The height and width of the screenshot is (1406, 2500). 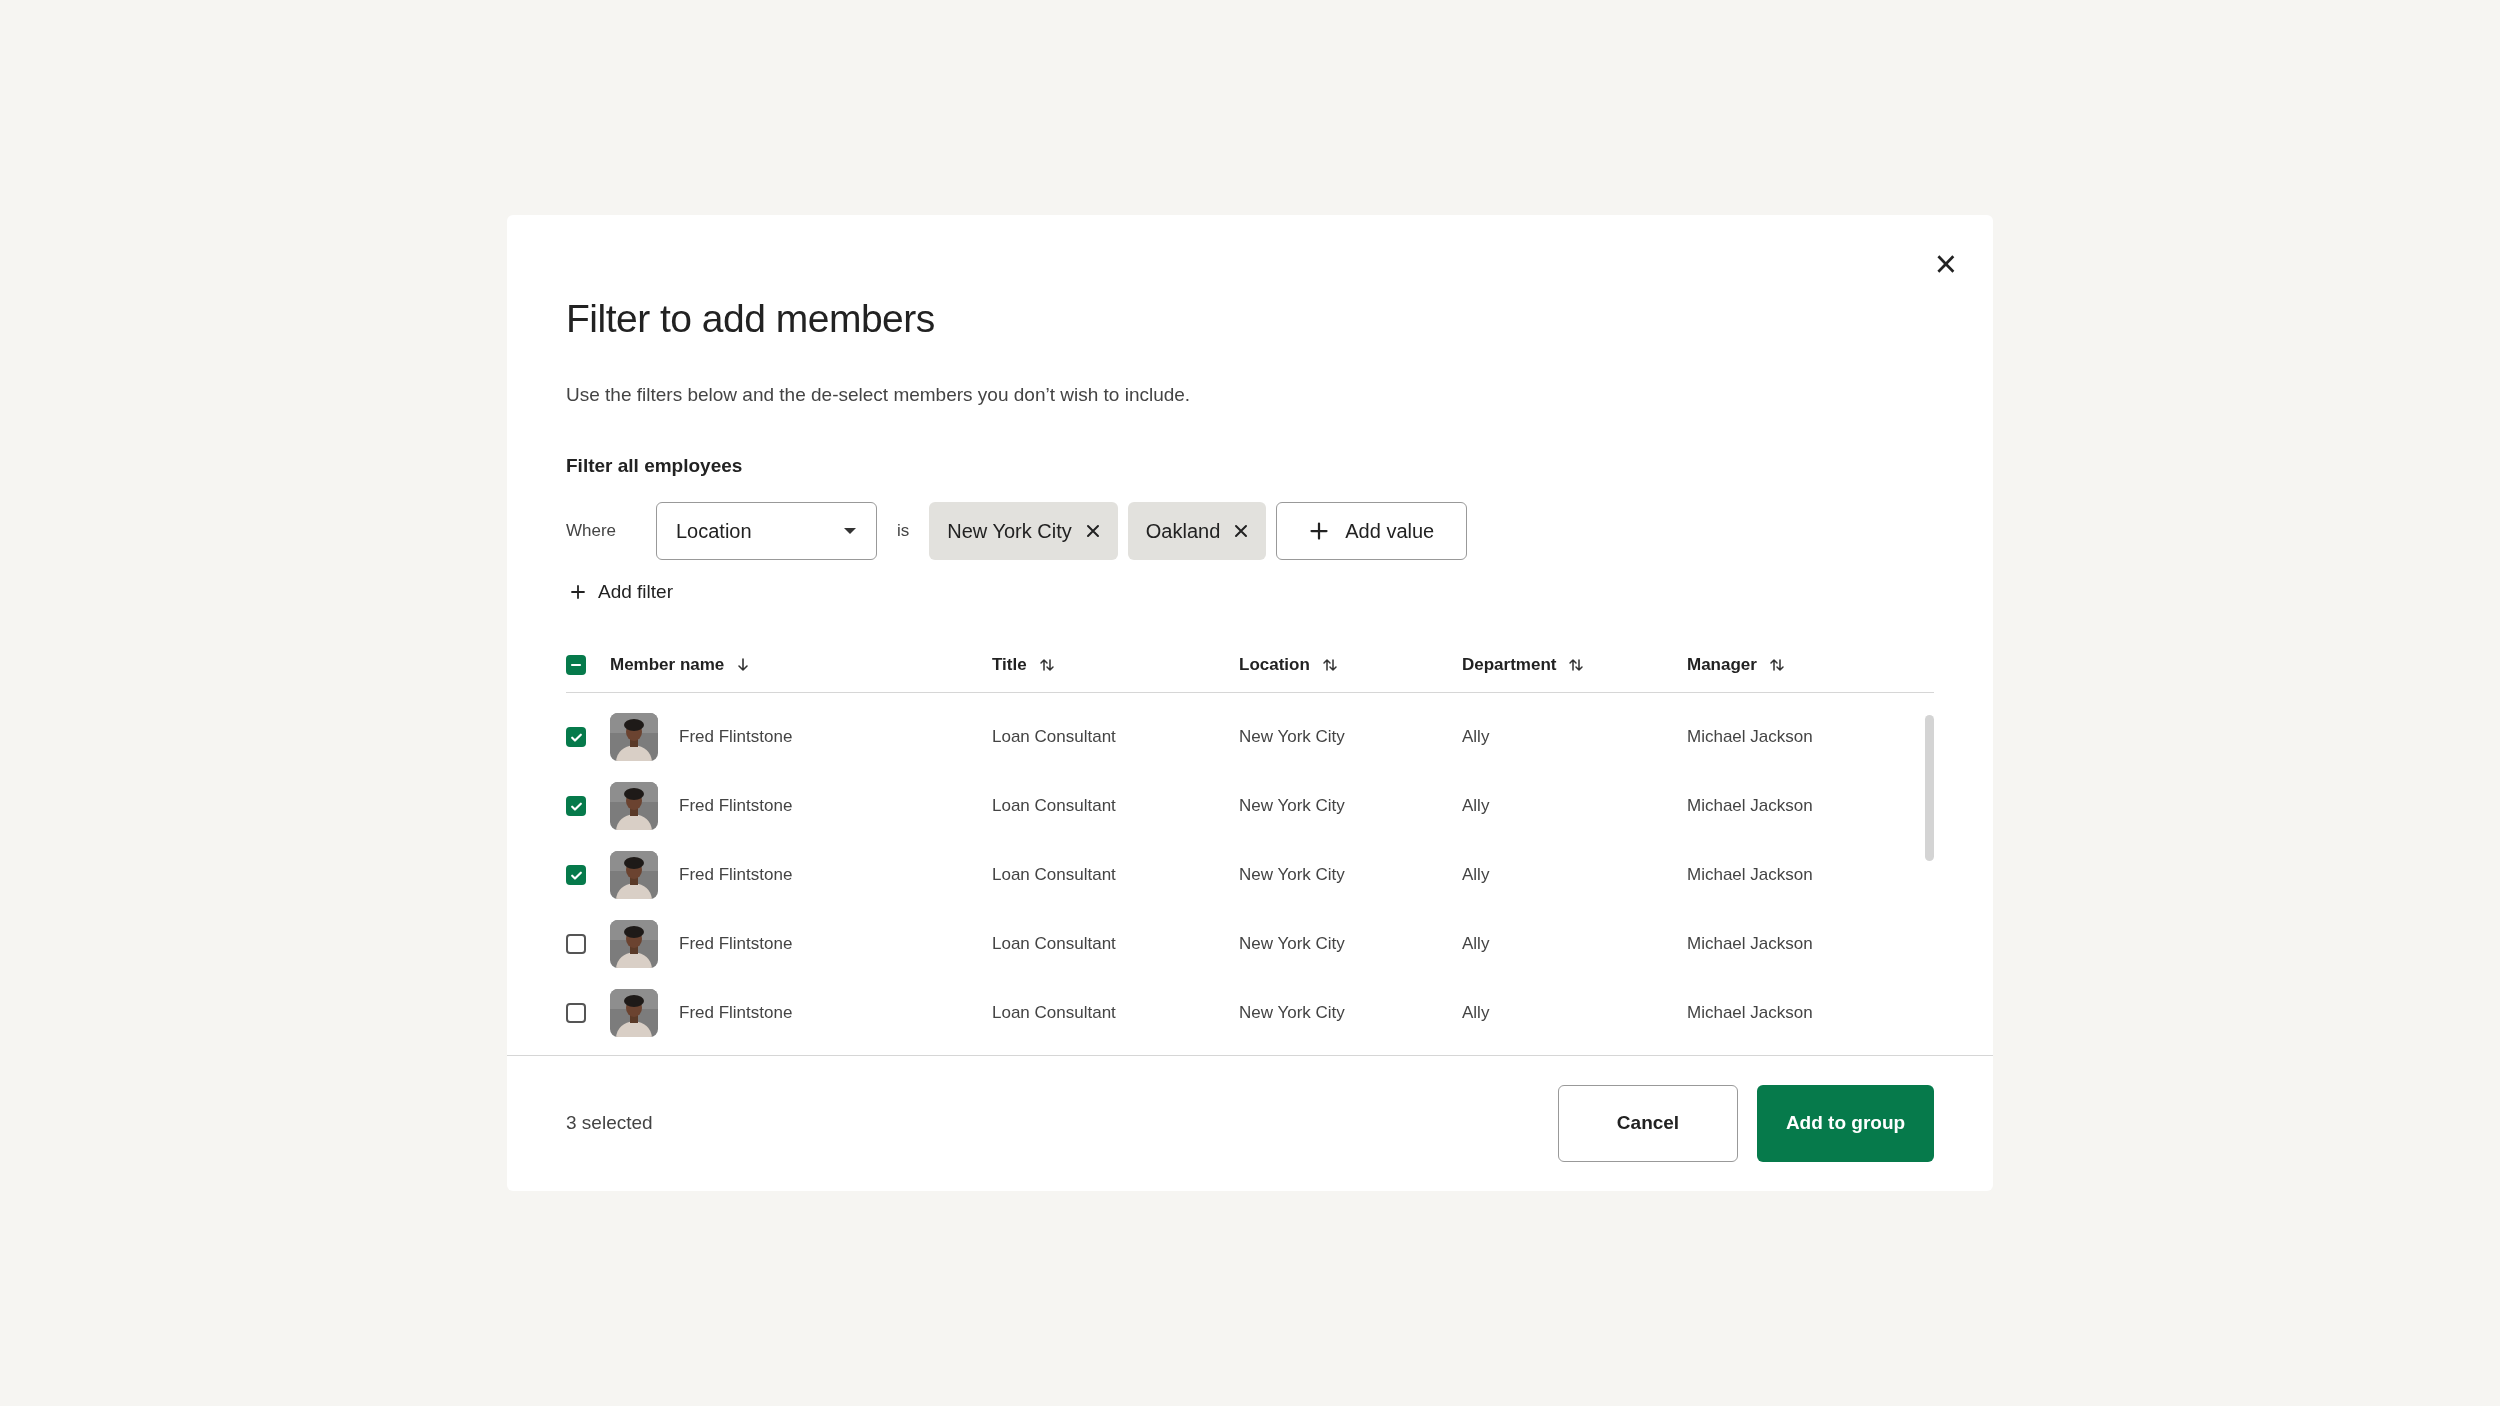 I want to click on add-to-group-button: Add to group, so click(x=1845, y=1123).